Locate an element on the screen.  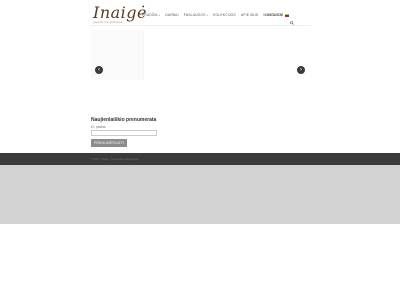
nav-item-darbai: DARBAI is located at coordinates (171, 15).